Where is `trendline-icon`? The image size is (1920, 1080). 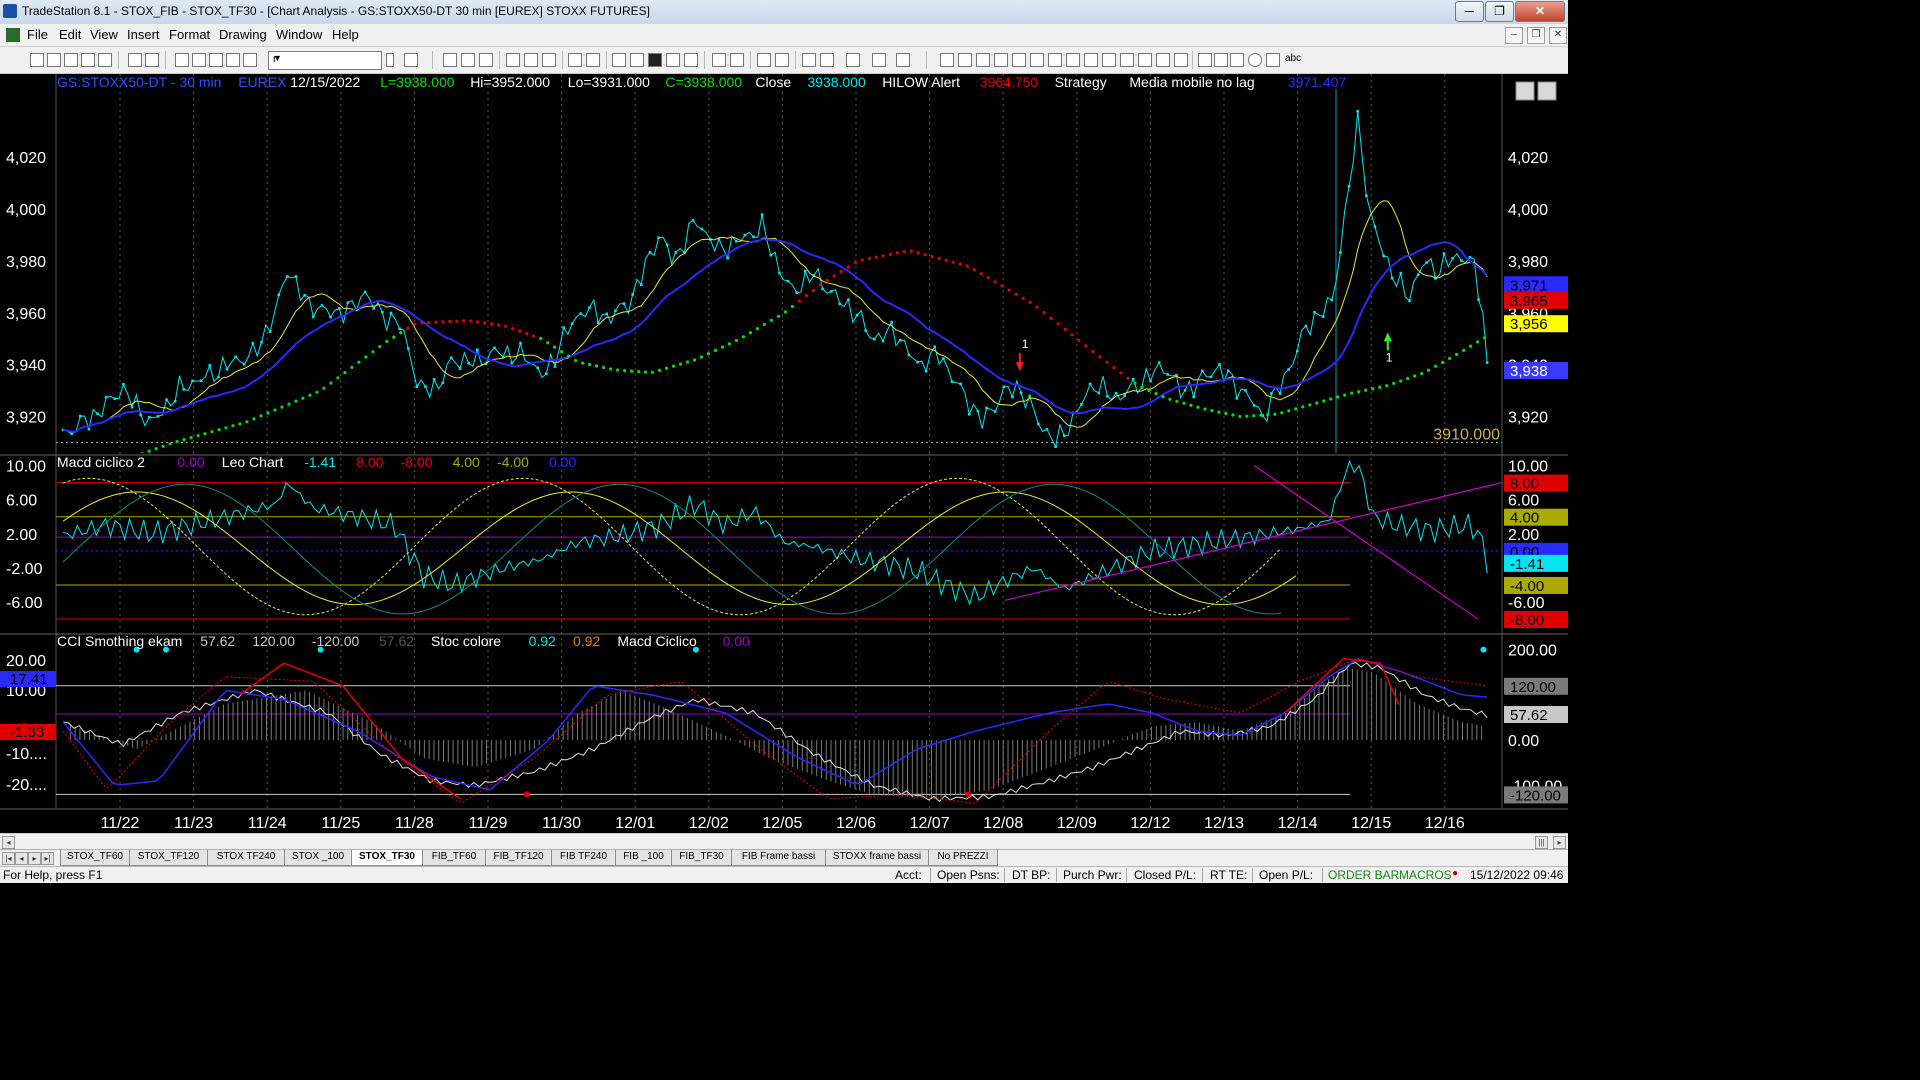 trendline-icon is located at coordinates (947, 60).